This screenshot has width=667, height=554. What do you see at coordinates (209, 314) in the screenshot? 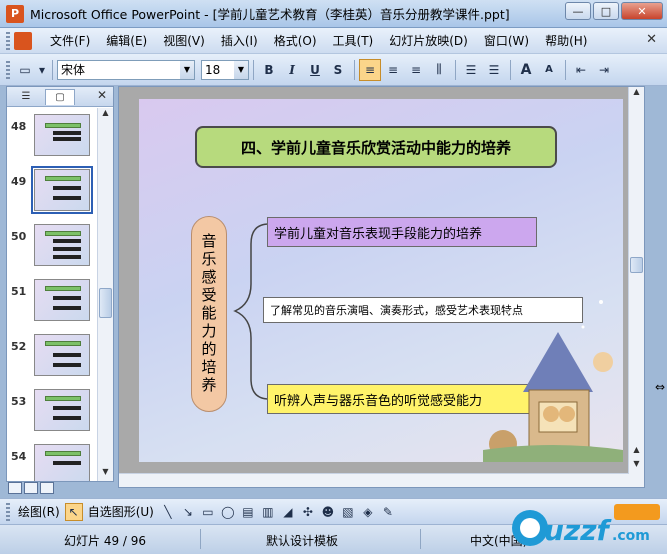
I see `vertical-topic-label: 音乐感受能力的培养` at bounding box center [209, 314].